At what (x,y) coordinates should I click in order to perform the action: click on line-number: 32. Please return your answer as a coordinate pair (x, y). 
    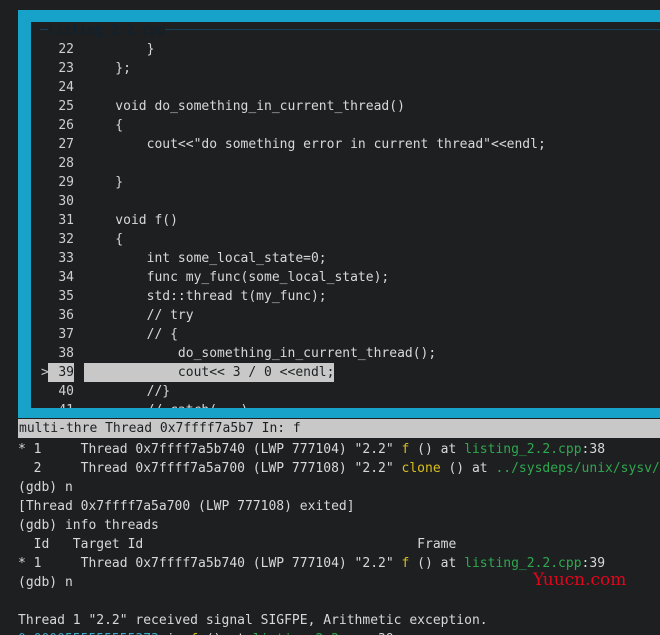
    Looking at the image, I should click on (66, 239).